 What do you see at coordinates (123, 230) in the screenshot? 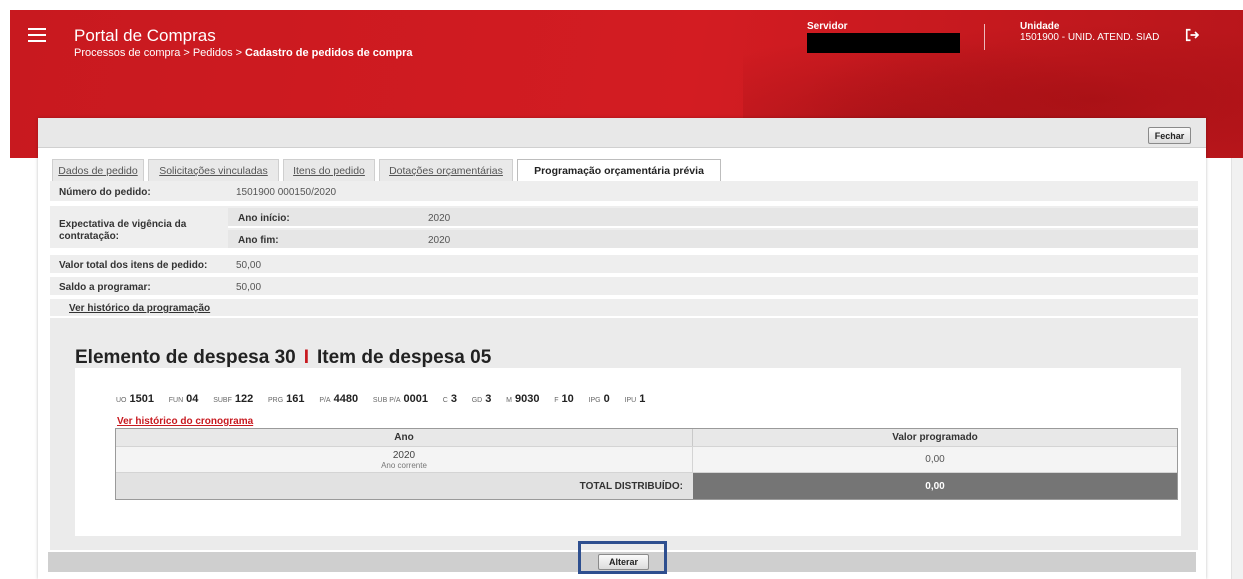
I see `vigencia-label: Expectativa de vigência da contratação:` at bounding box center [123, 230].